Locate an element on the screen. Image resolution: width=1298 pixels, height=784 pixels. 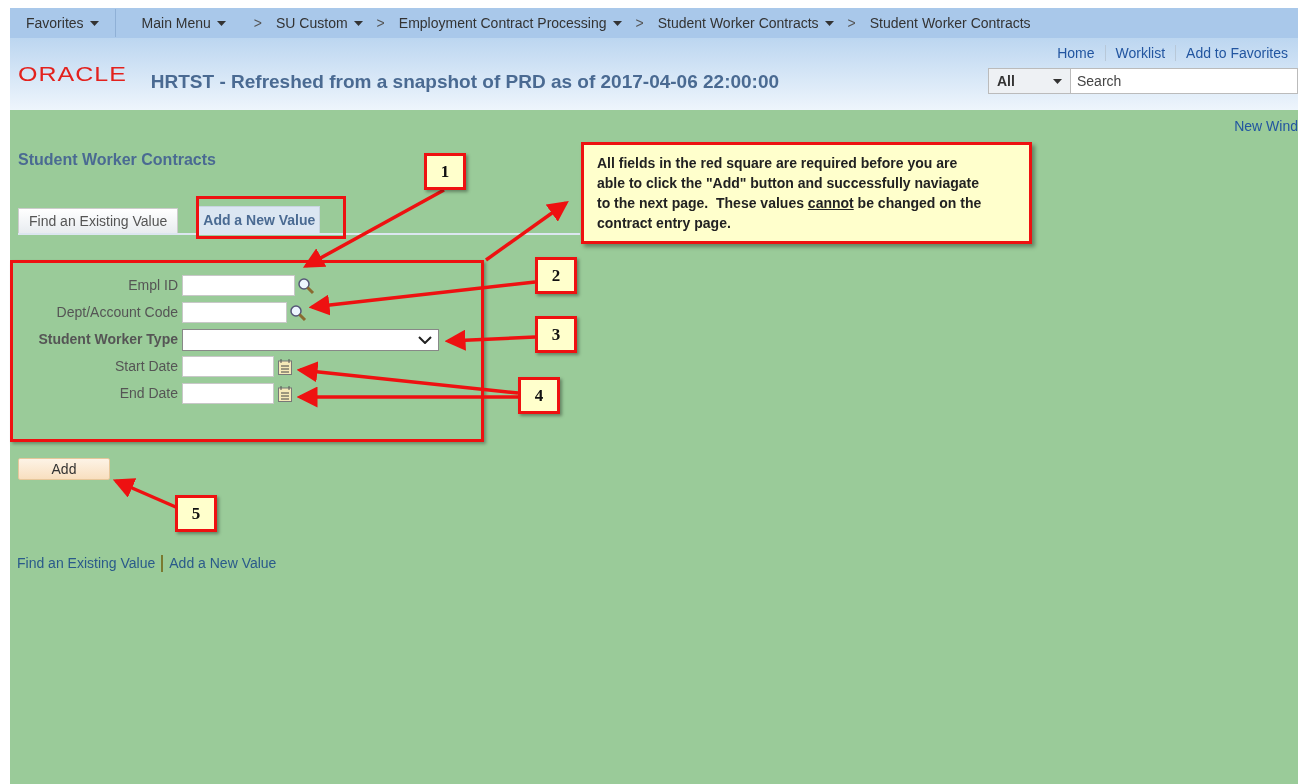
breadcrumb-menu: Favorites is located at coordinates (62, 23).